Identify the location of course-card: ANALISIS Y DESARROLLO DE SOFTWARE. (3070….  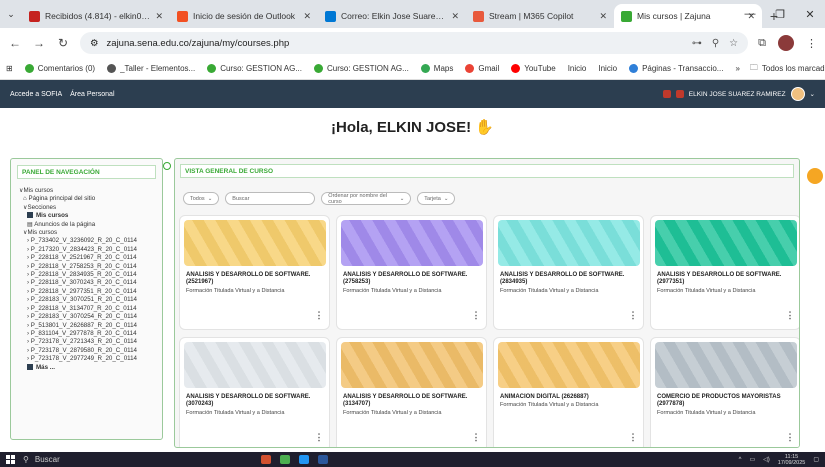
(254, 392).